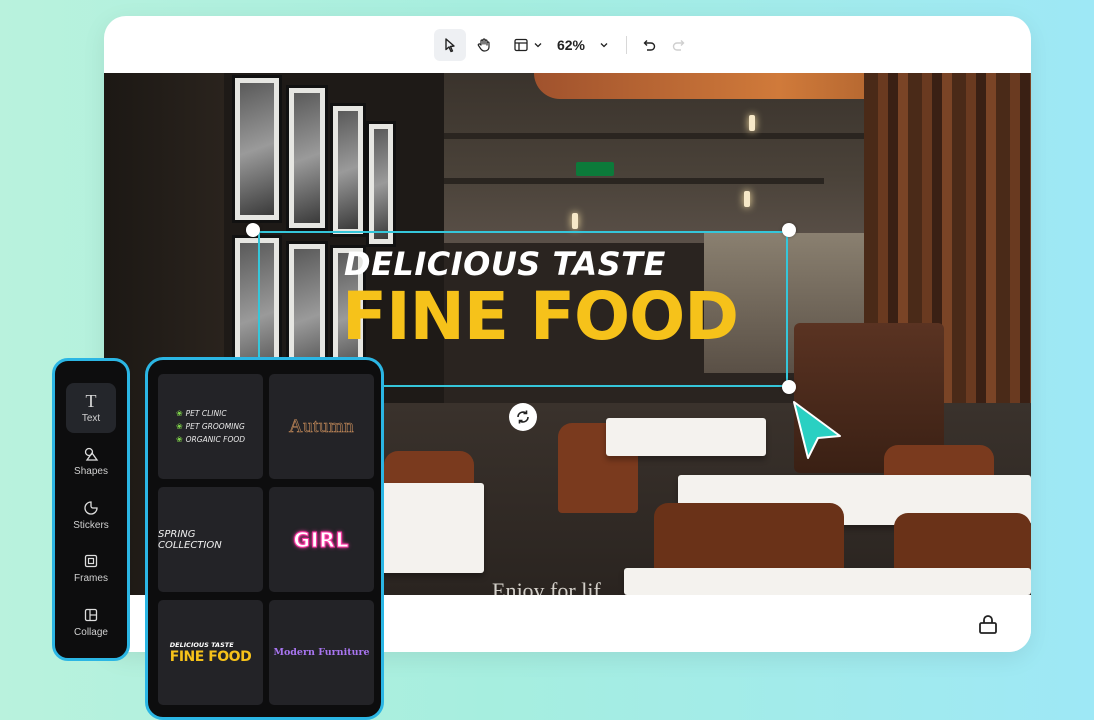  I want to click on photo-exit-sign, so click(595, 169).